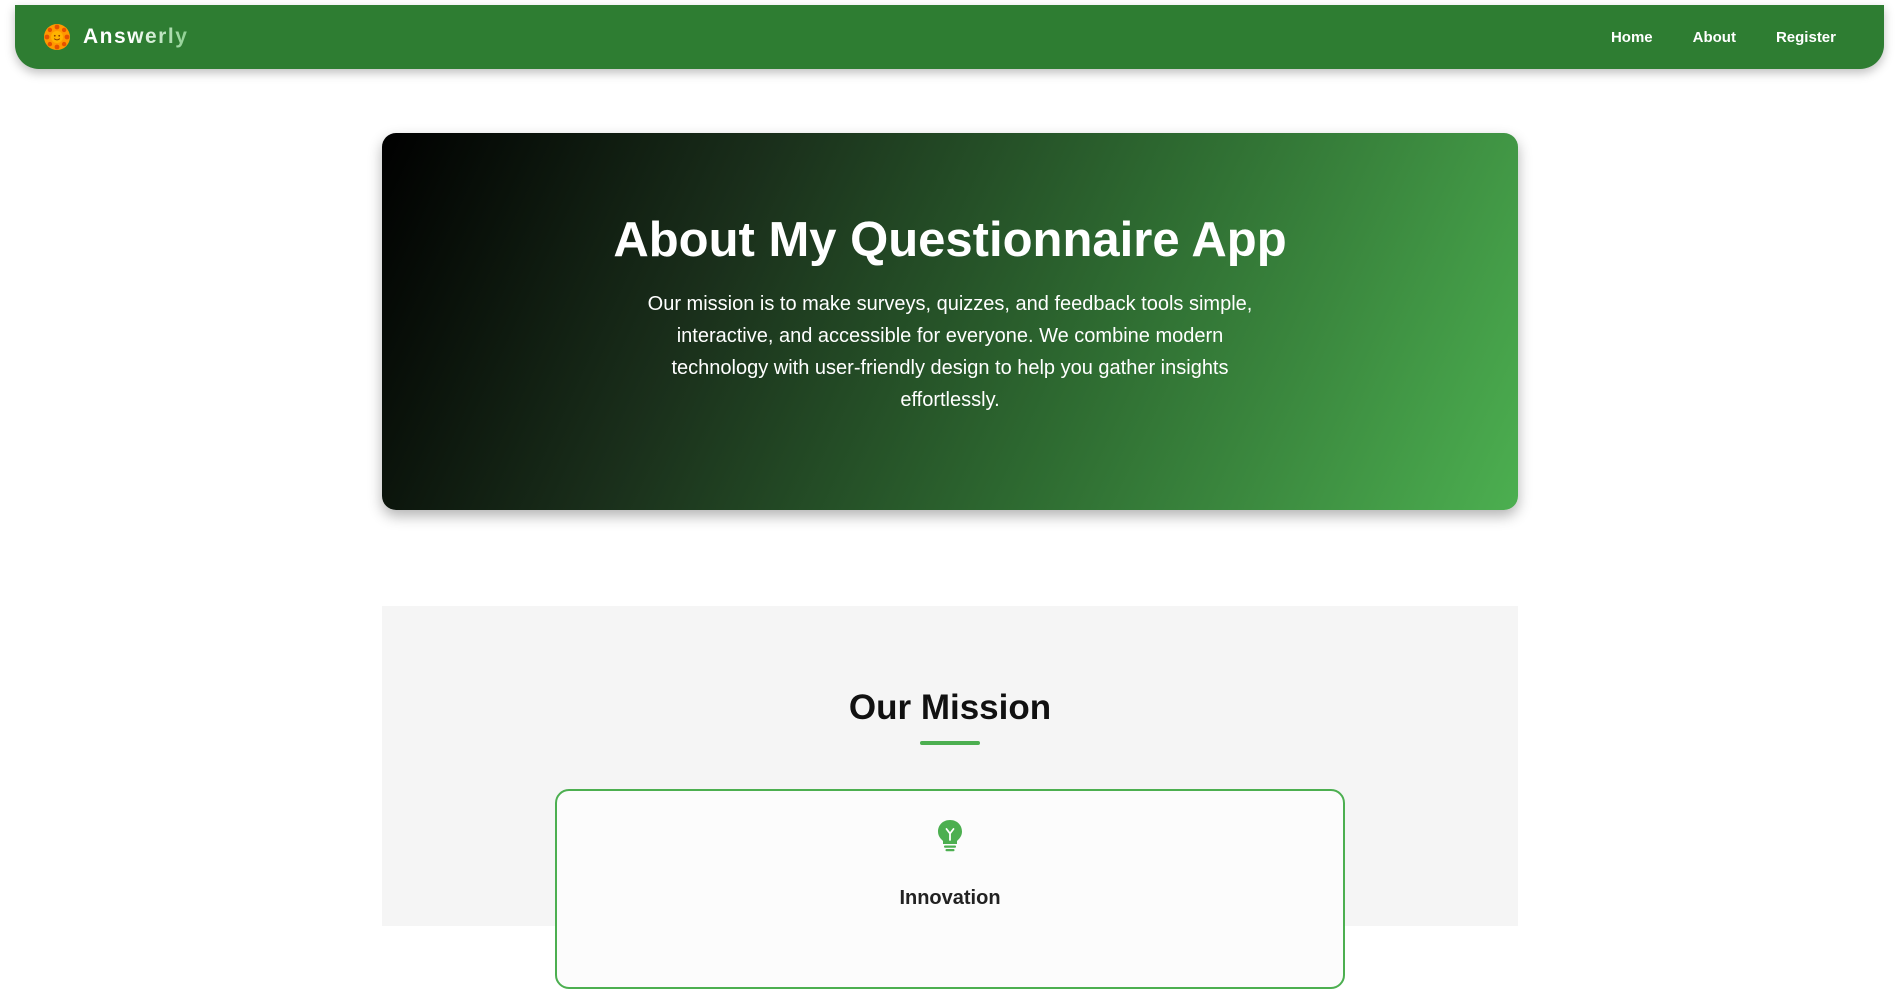 This screenshot has width=1897, height=989. I want to click on mission-card-title: Innovation, so click(950, 898).